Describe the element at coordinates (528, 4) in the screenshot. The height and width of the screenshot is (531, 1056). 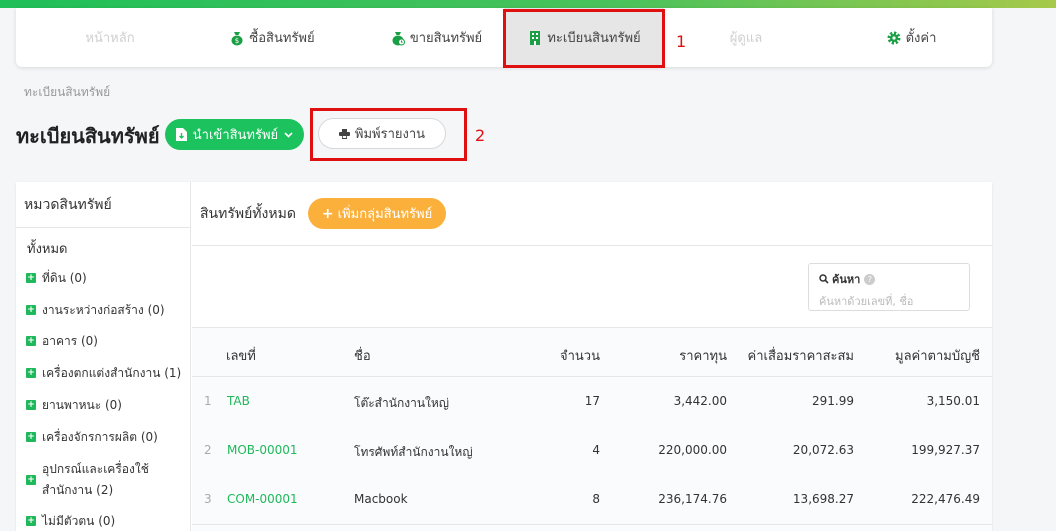
I see `top-brand-bar` at that location.